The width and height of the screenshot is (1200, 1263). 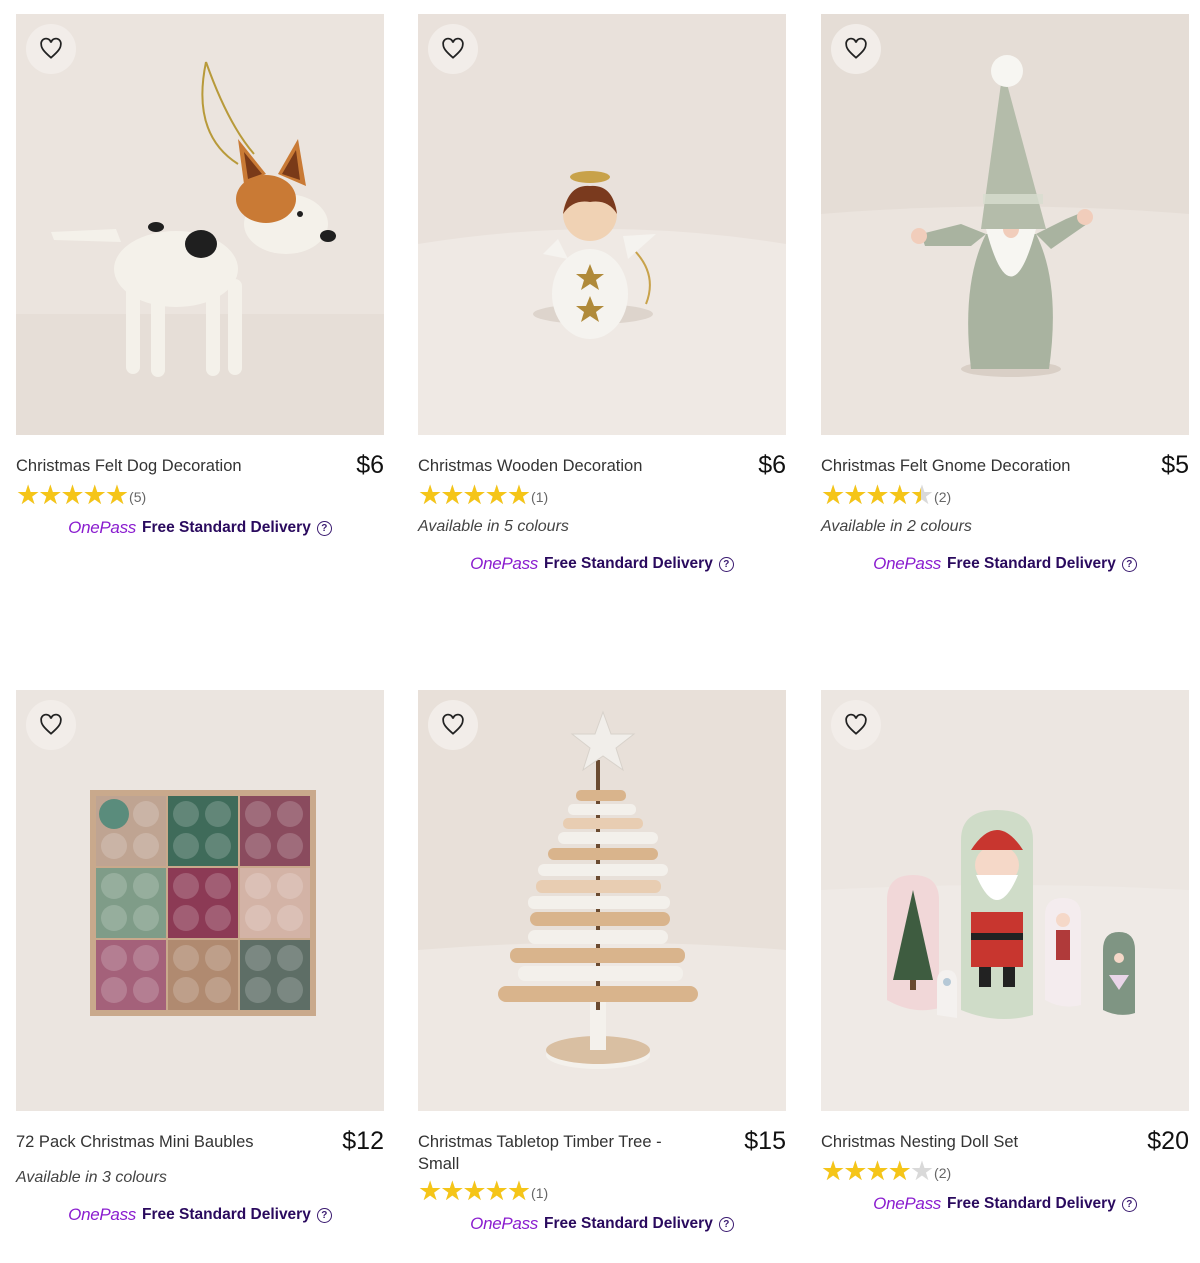 I want to click on felt-dog-image, so click(x=200, y=224).